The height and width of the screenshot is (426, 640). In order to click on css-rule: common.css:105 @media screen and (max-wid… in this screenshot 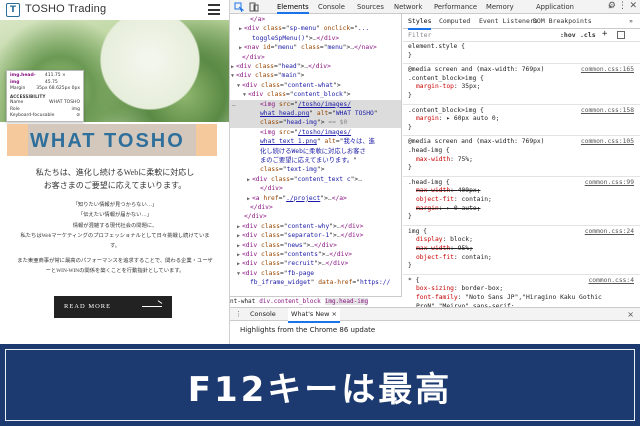, I will do `click(521, 157)`.